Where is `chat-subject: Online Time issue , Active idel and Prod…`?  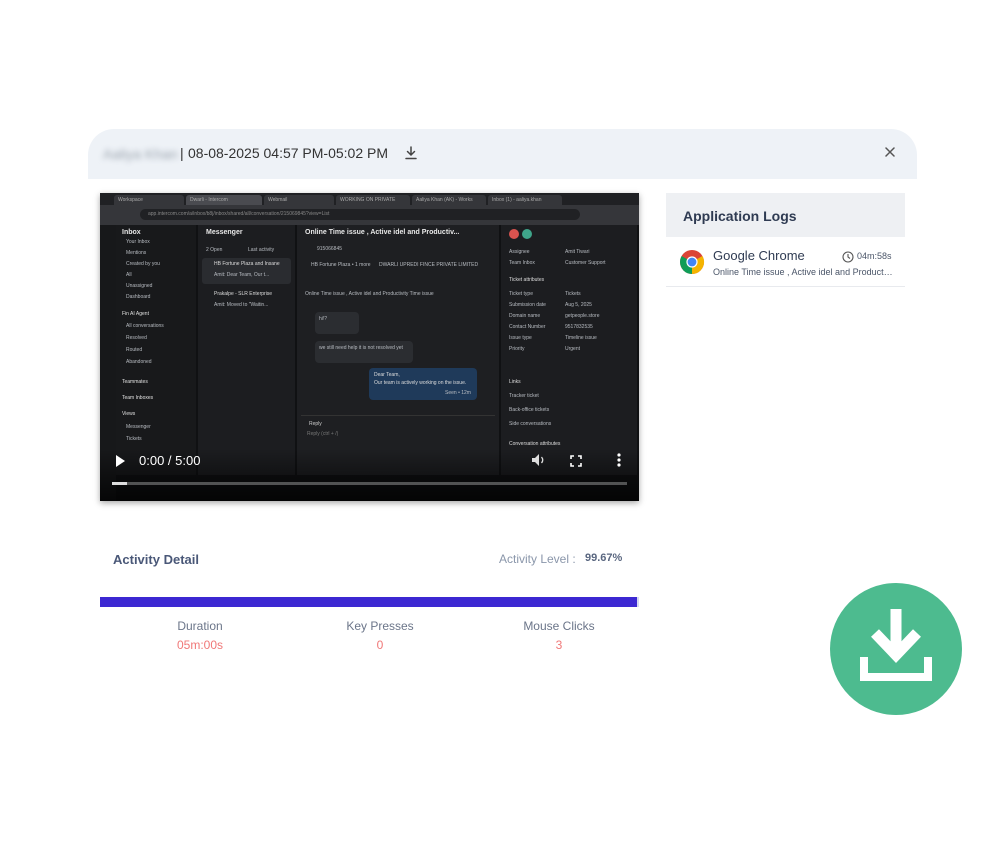 chat-subject: Online Time issue , Active idel and Prod… is located at coordinates (369, 294).